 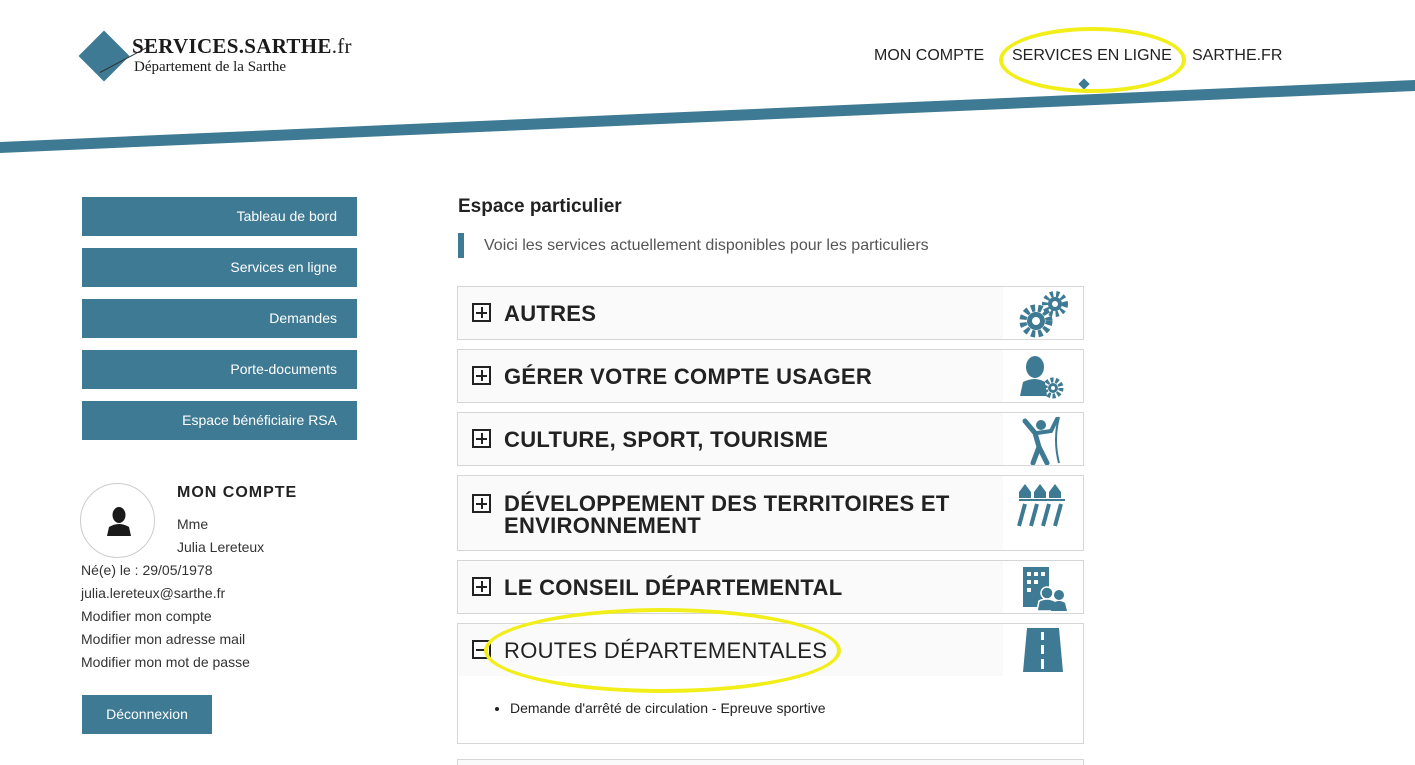 What do you see at coordinates (666, 650) in the screenshot?
I see `category-label: ROUTES DÉPARTEMENTALES` at bounding box center [666, 650].